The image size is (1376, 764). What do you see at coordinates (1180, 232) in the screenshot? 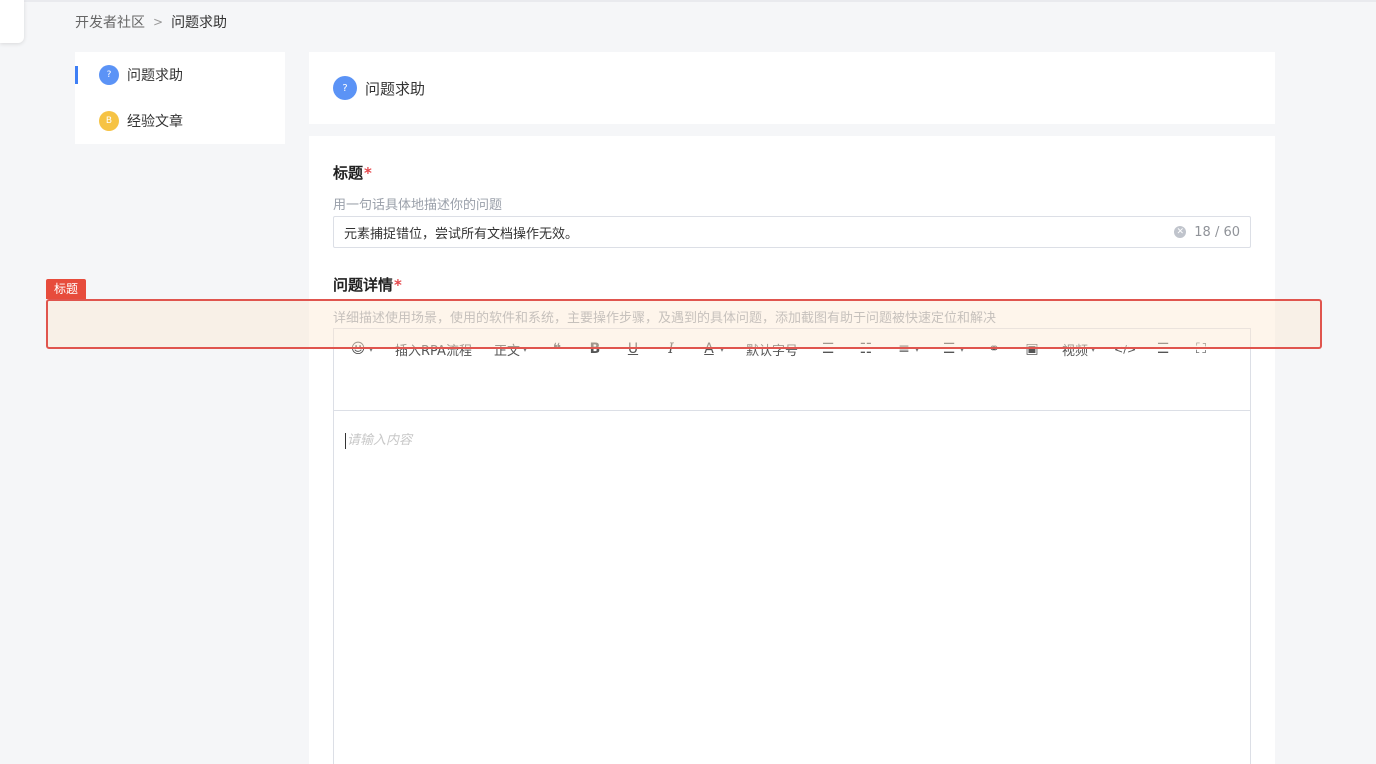
I see `clear-icon: ✕` at bounding box center [1180, 232].